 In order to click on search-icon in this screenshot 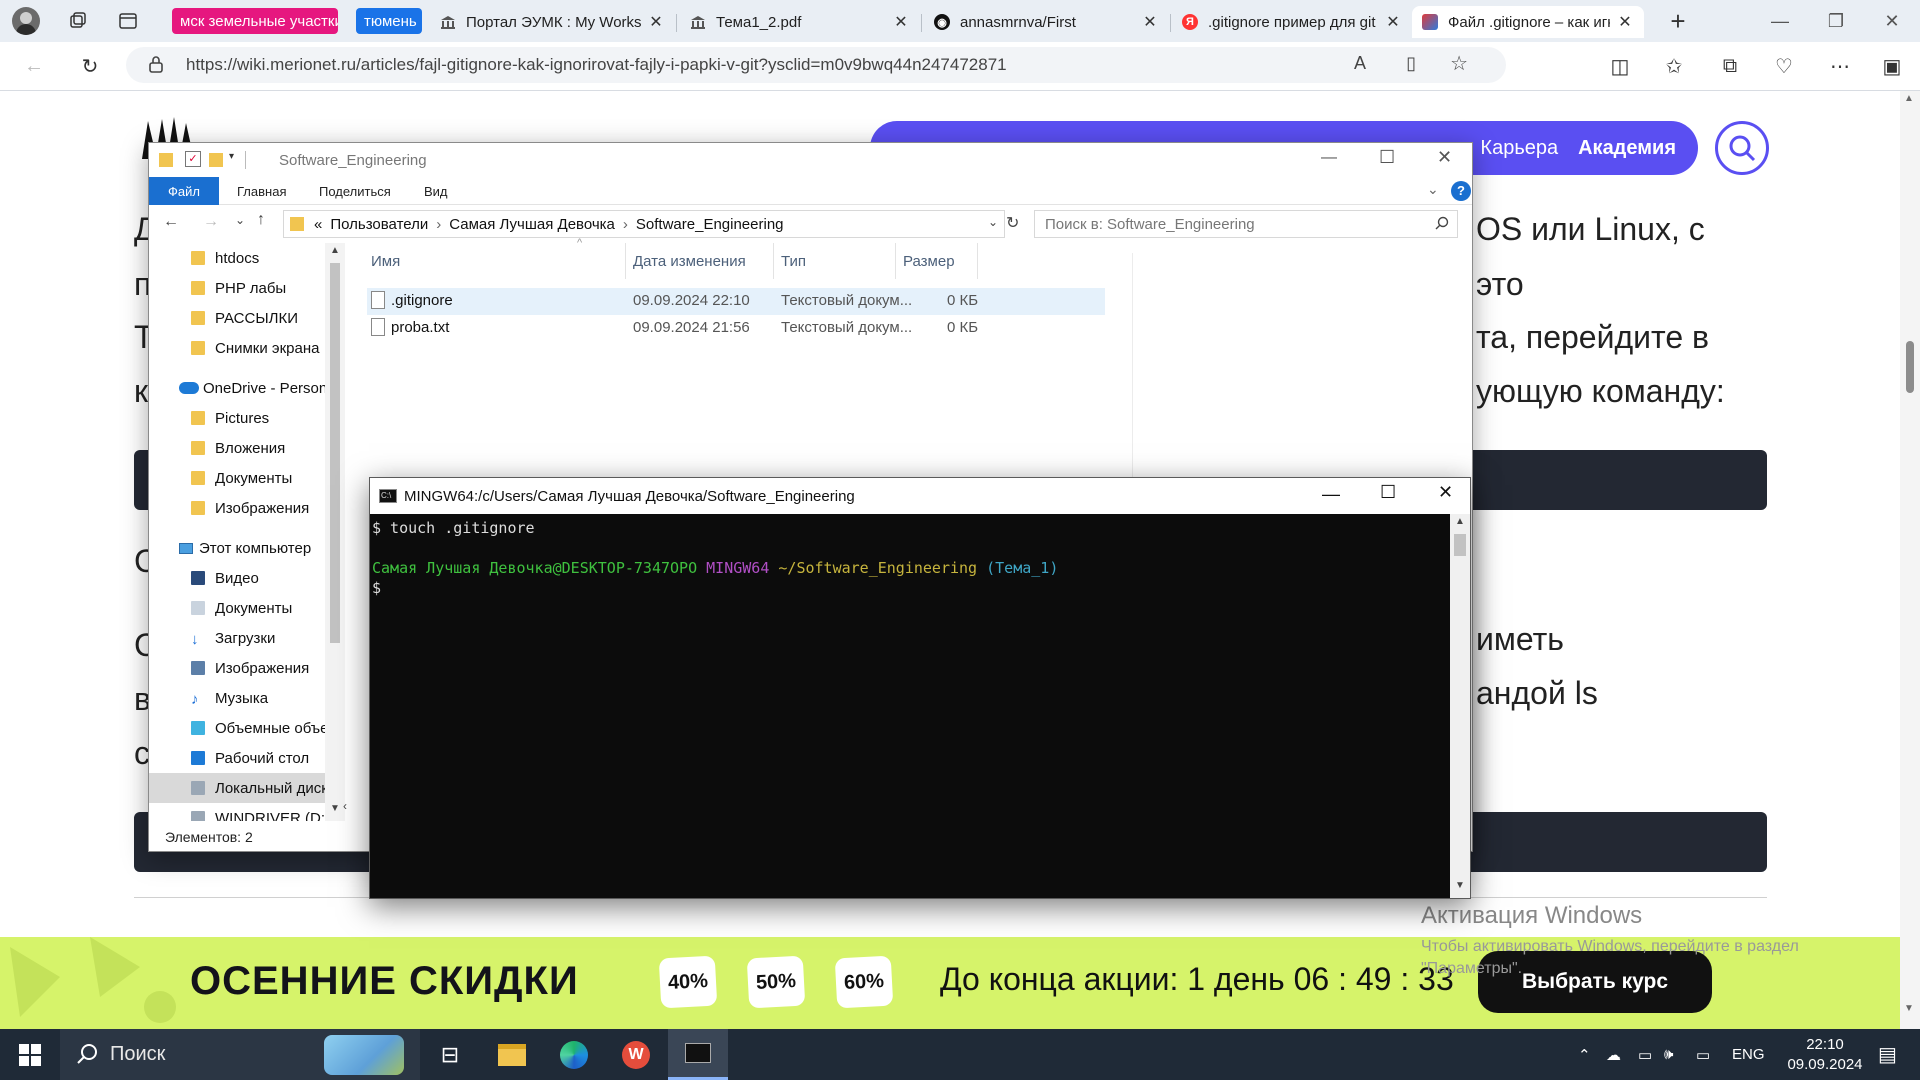, I will do `click(1442, 225)`.